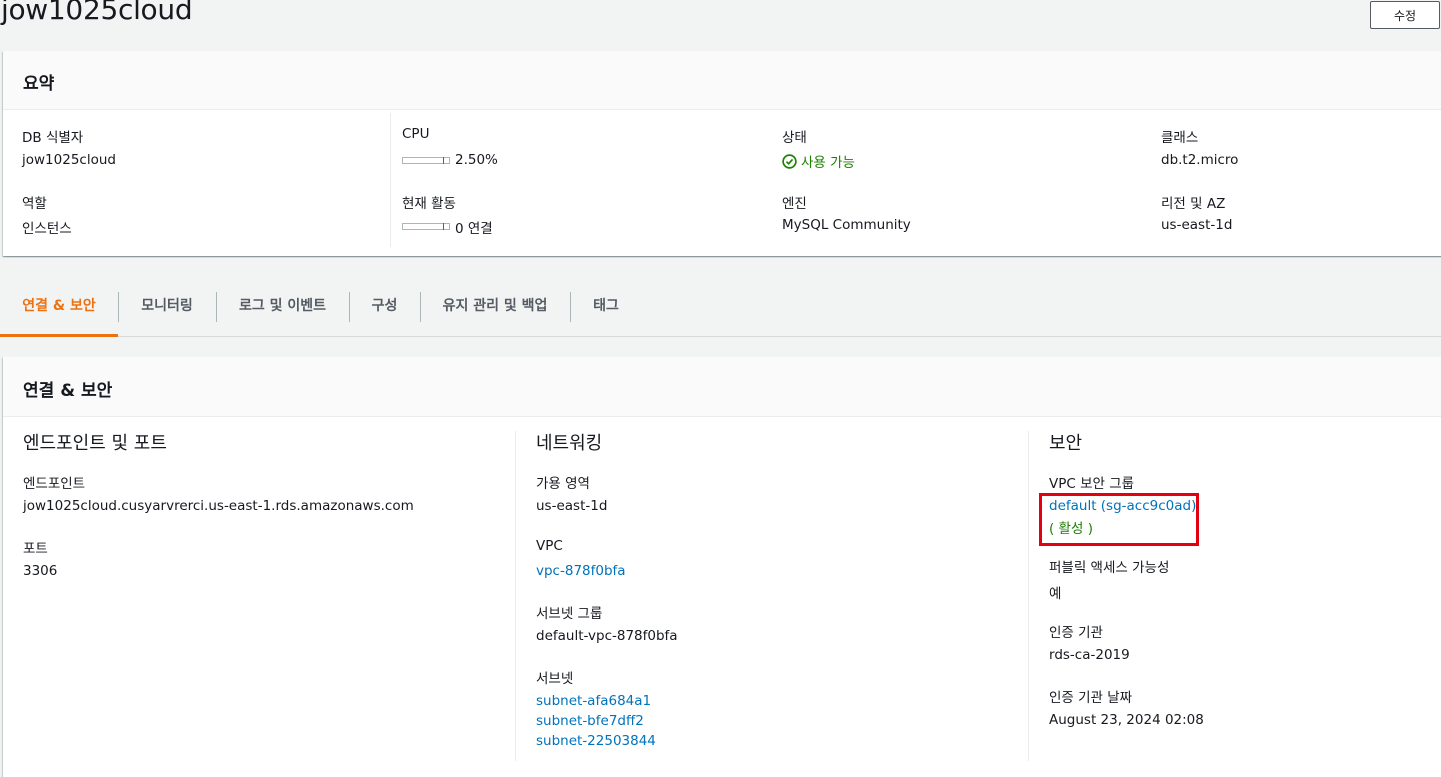 The width and height of the screenshot is (1441, 777). I want to click on public-access-value: 예, so click(1055, 594).